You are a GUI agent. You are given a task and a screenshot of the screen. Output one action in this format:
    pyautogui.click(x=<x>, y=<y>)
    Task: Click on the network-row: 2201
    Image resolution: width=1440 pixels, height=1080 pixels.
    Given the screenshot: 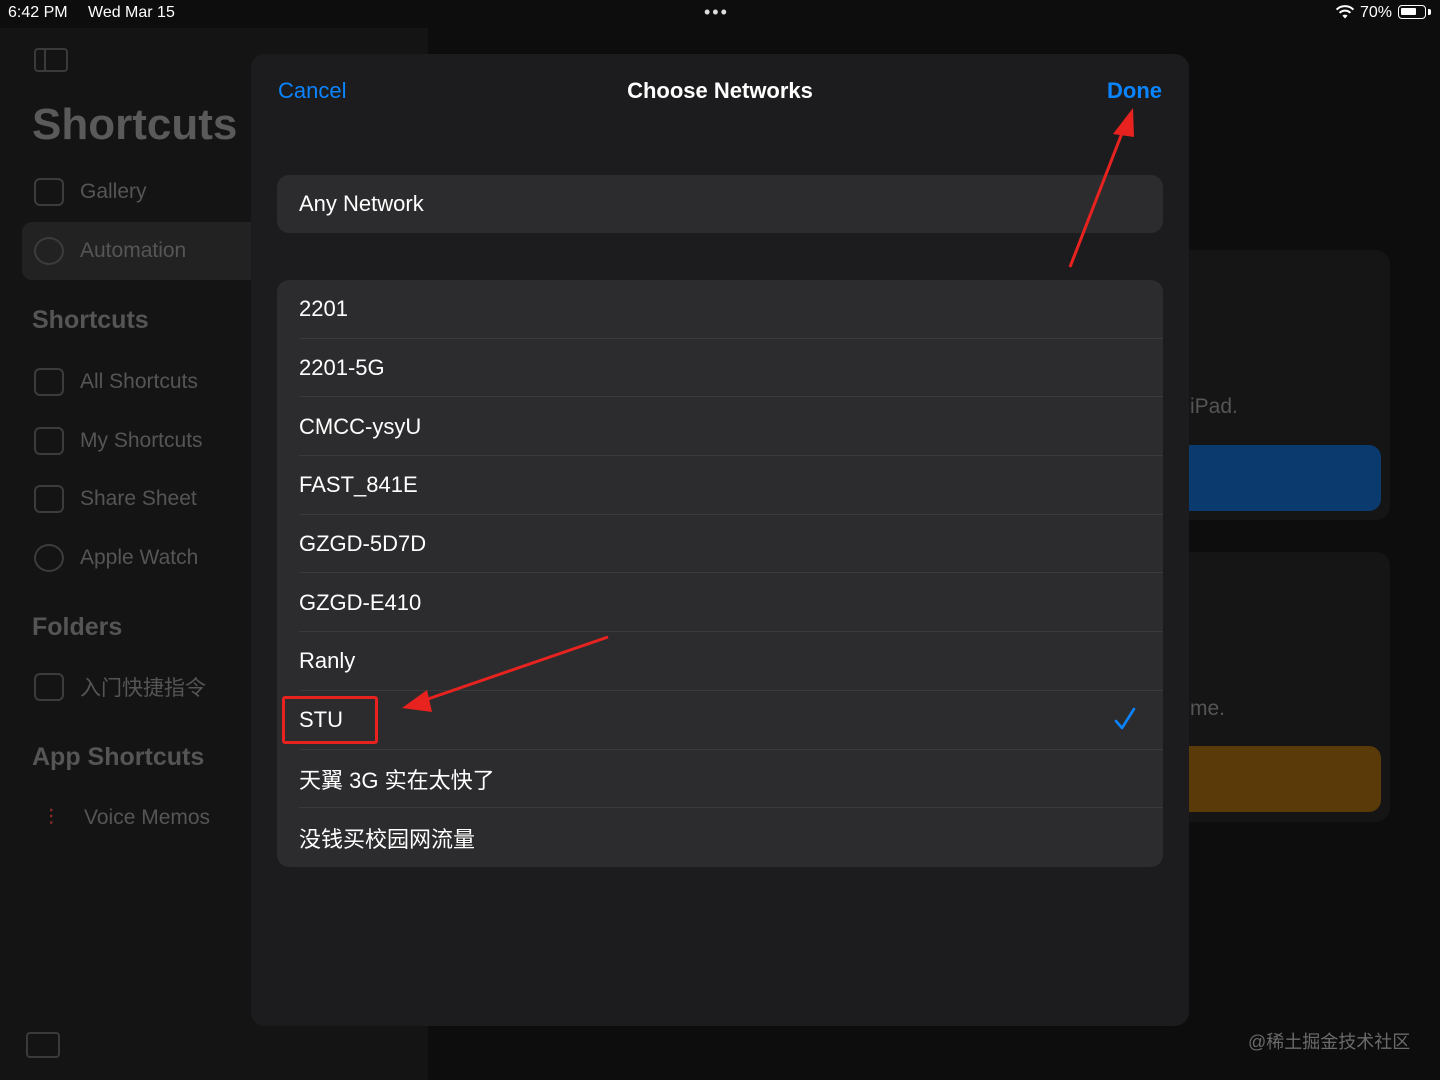 What is the action you would take?
    pyautogui.click(x=720, y=309)
    